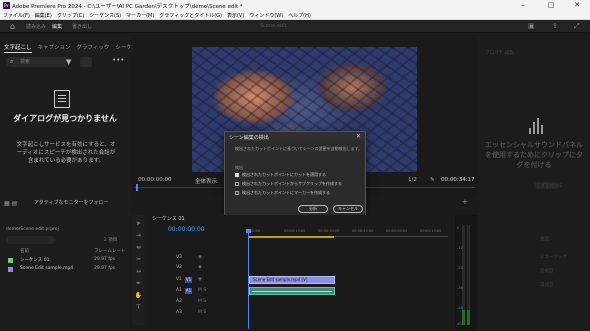  What do you see at coordinates (555, 26) in the screenshot?
I see `share-icon: ⇪` at bounding box center [555, 26].